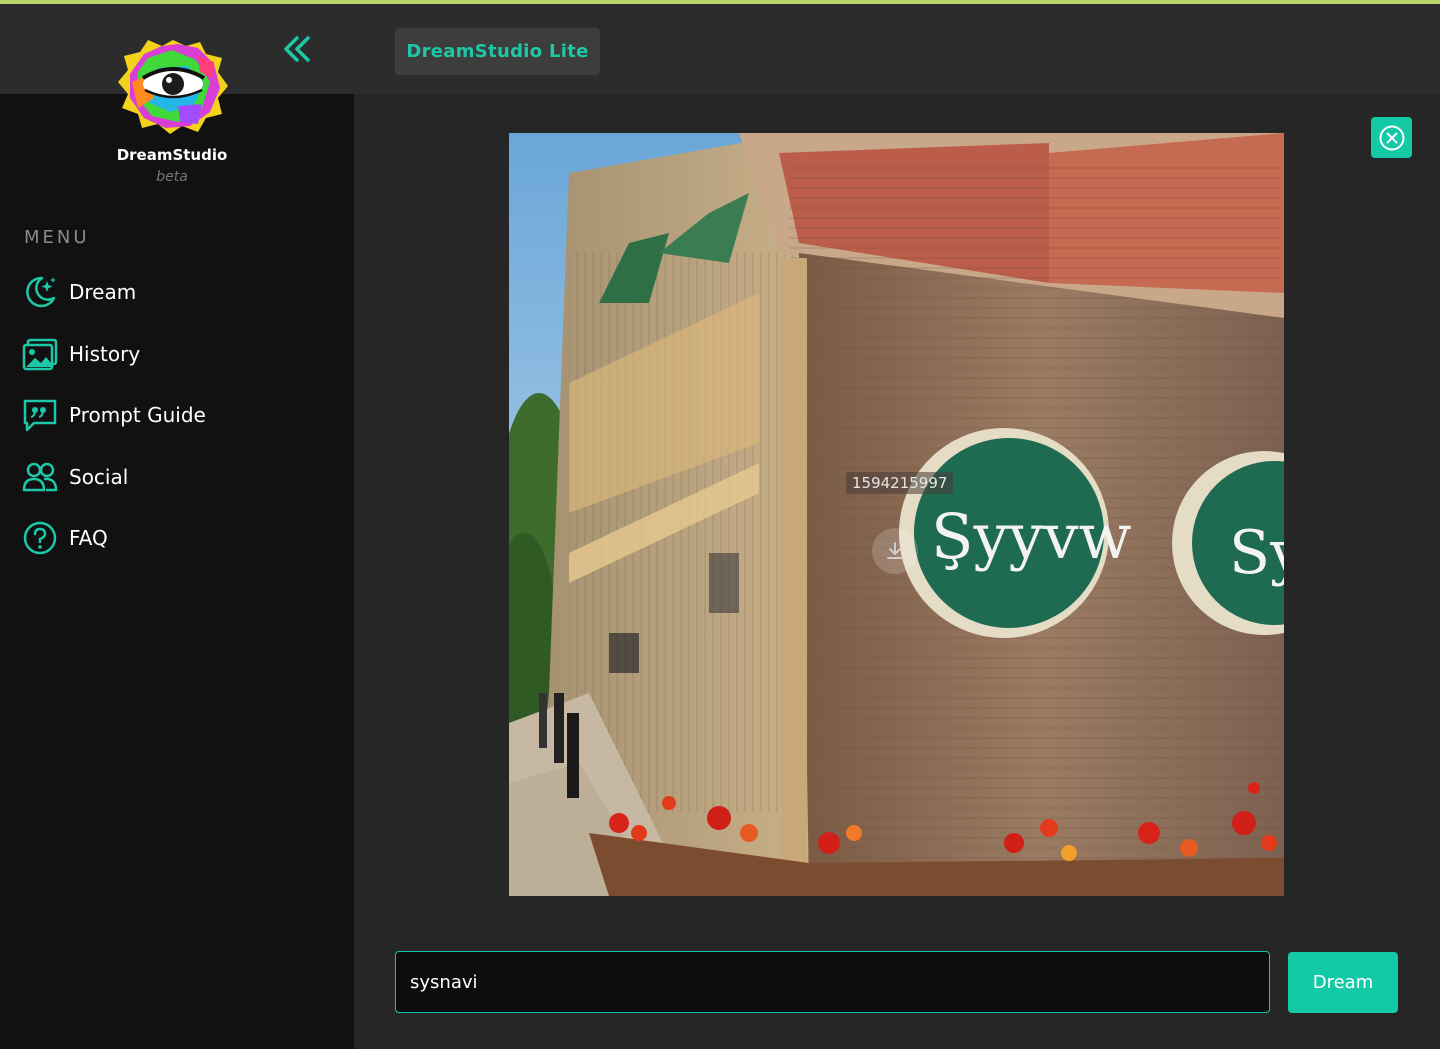 Image resolution: width=1440 pixels, height=1049 pixels. I want to click on sidebar-item-label: History, so click(105, 354).